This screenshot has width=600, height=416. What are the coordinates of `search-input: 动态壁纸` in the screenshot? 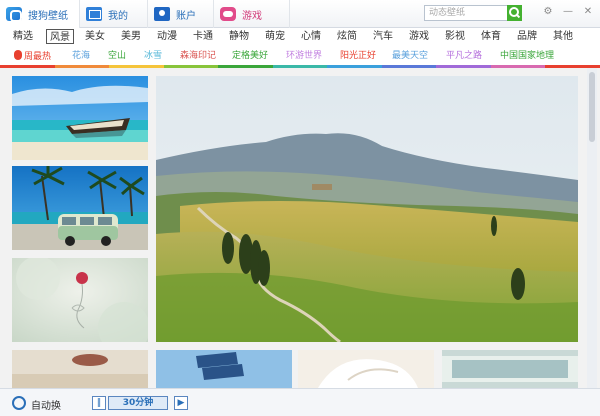 It's located at (472, 13).